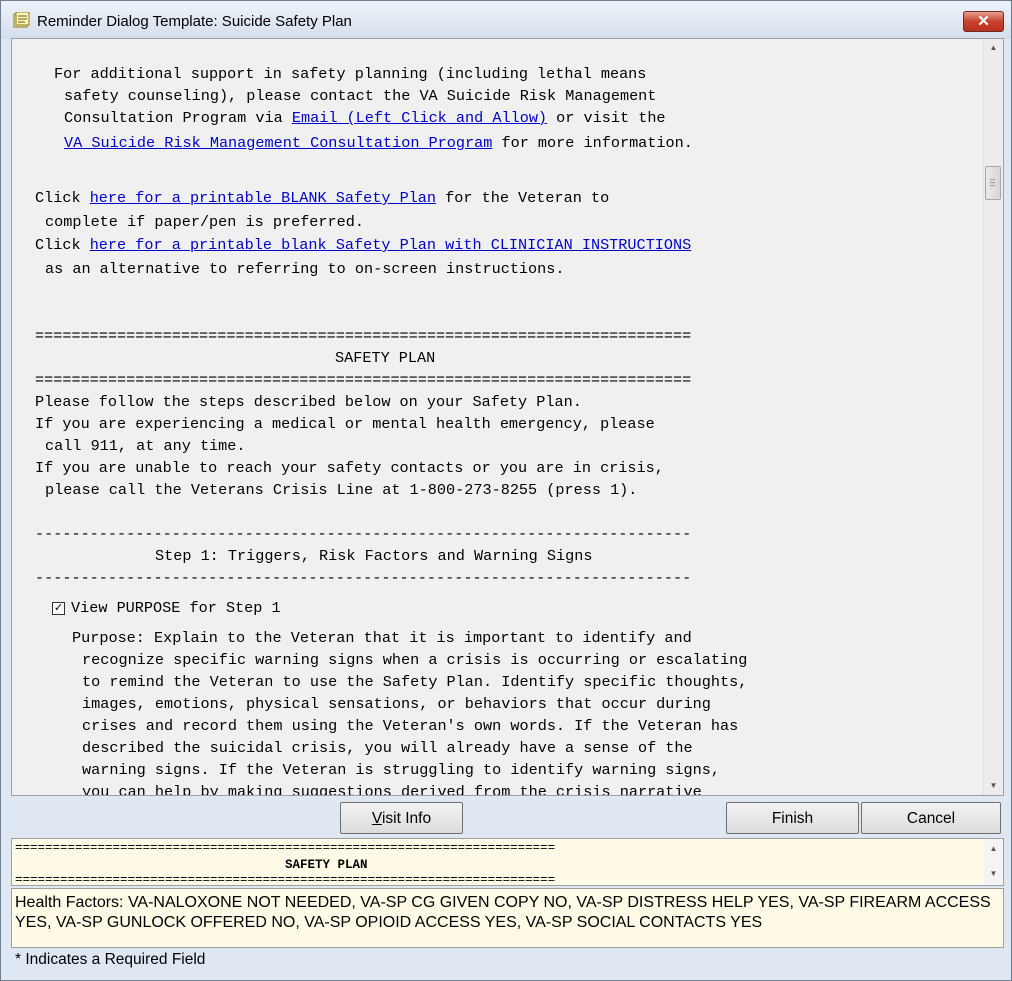  What do you see at coordinates (62, 198) in the screenshot?
I see `click-line-1-prefix: Click` at bounding box center [62, 198].